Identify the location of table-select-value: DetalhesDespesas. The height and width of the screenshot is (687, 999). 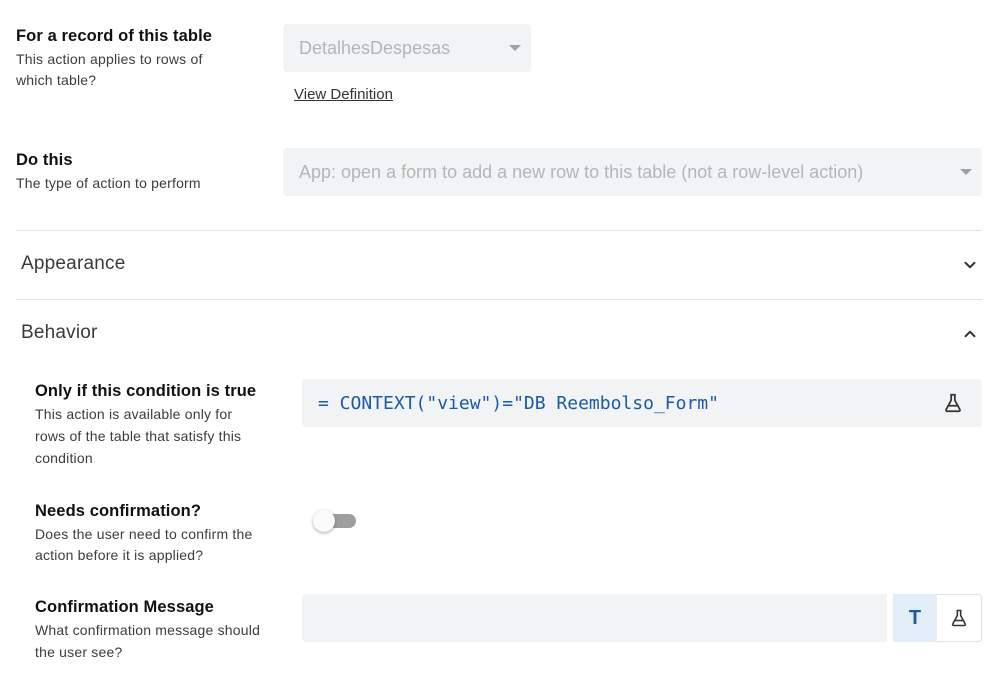
(375, 47).